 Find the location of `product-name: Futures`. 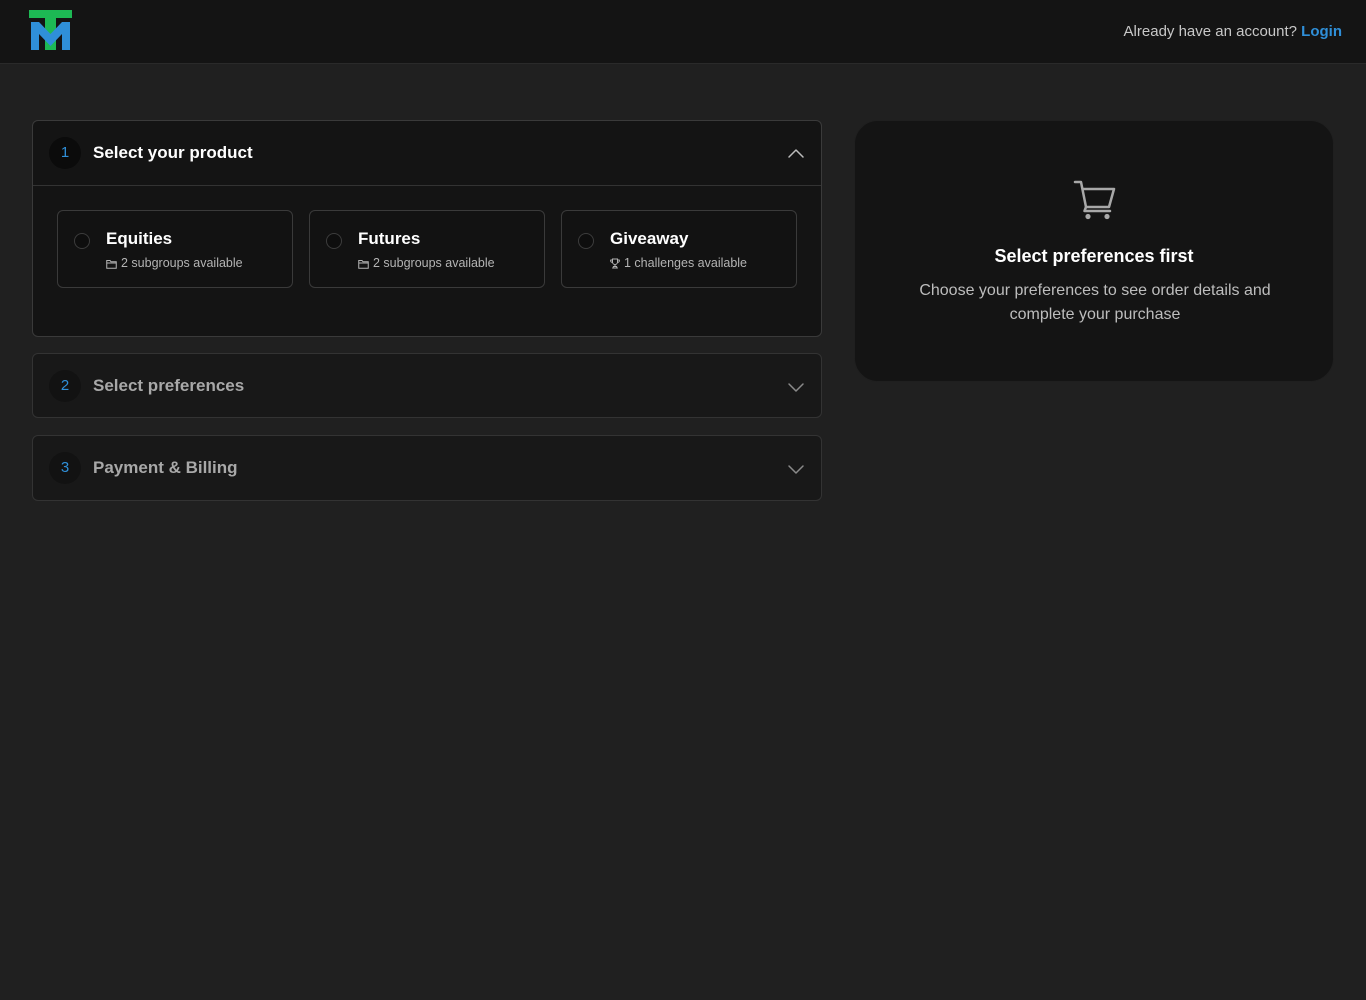

product-name: Futures is located at coordinates (389, 238).